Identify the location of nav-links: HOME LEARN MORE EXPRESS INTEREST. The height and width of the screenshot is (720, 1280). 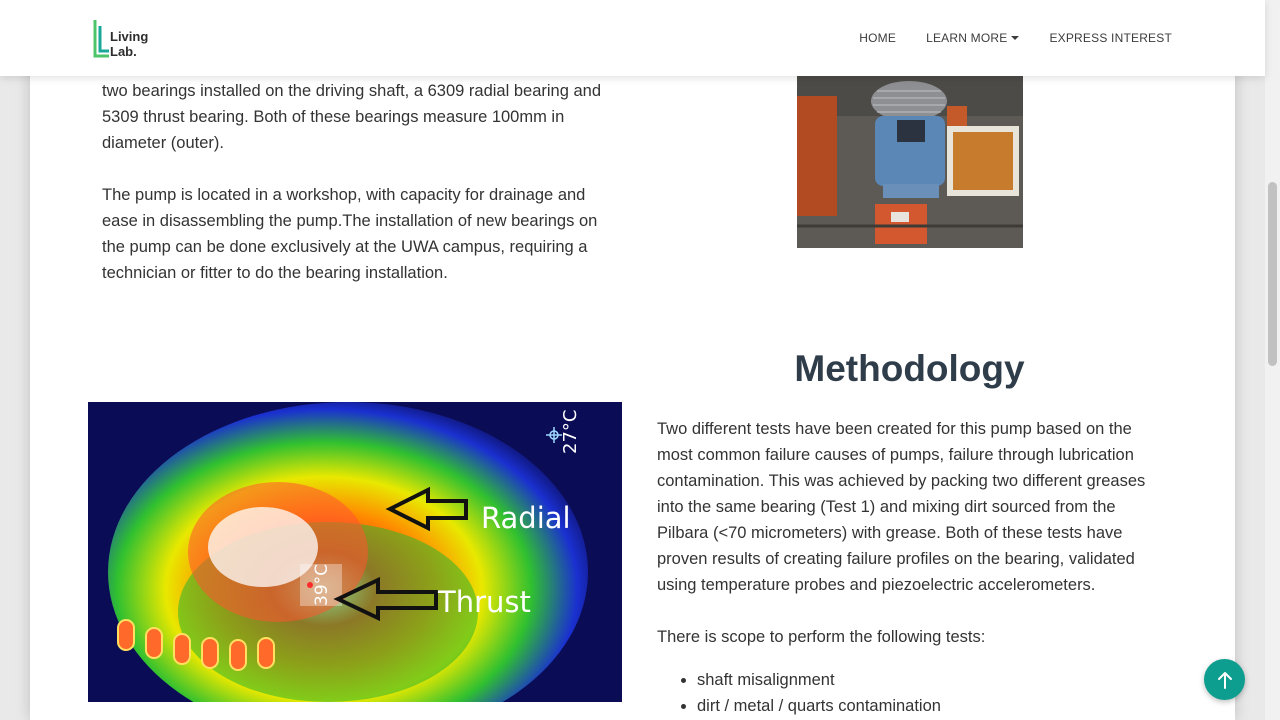
(1015, 38).